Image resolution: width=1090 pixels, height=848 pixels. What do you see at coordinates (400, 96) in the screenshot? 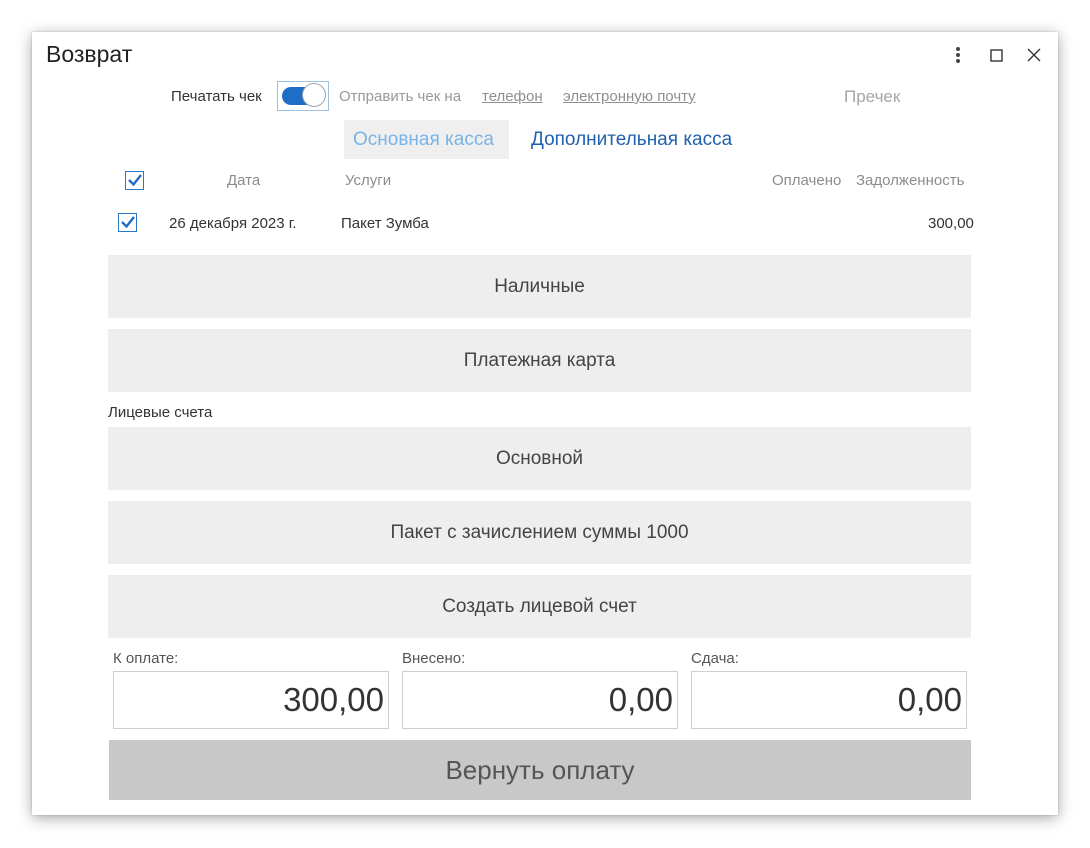
I see `send-receipt-label: Отправить чек на` at bounding box center [400, 96].